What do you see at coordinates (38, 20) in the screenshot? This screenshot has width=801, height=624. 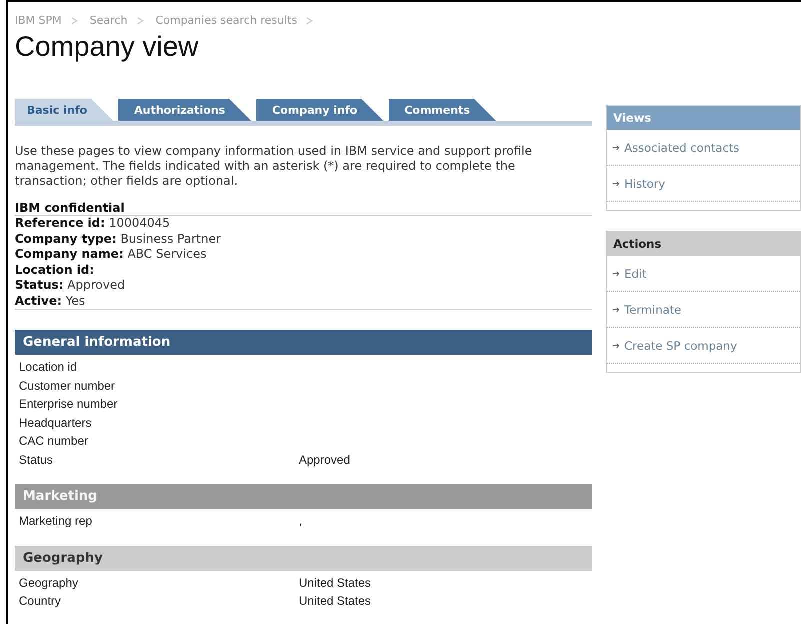 I see `breadcrumb-link: IBM SPM` at bounding box center [38, 20].